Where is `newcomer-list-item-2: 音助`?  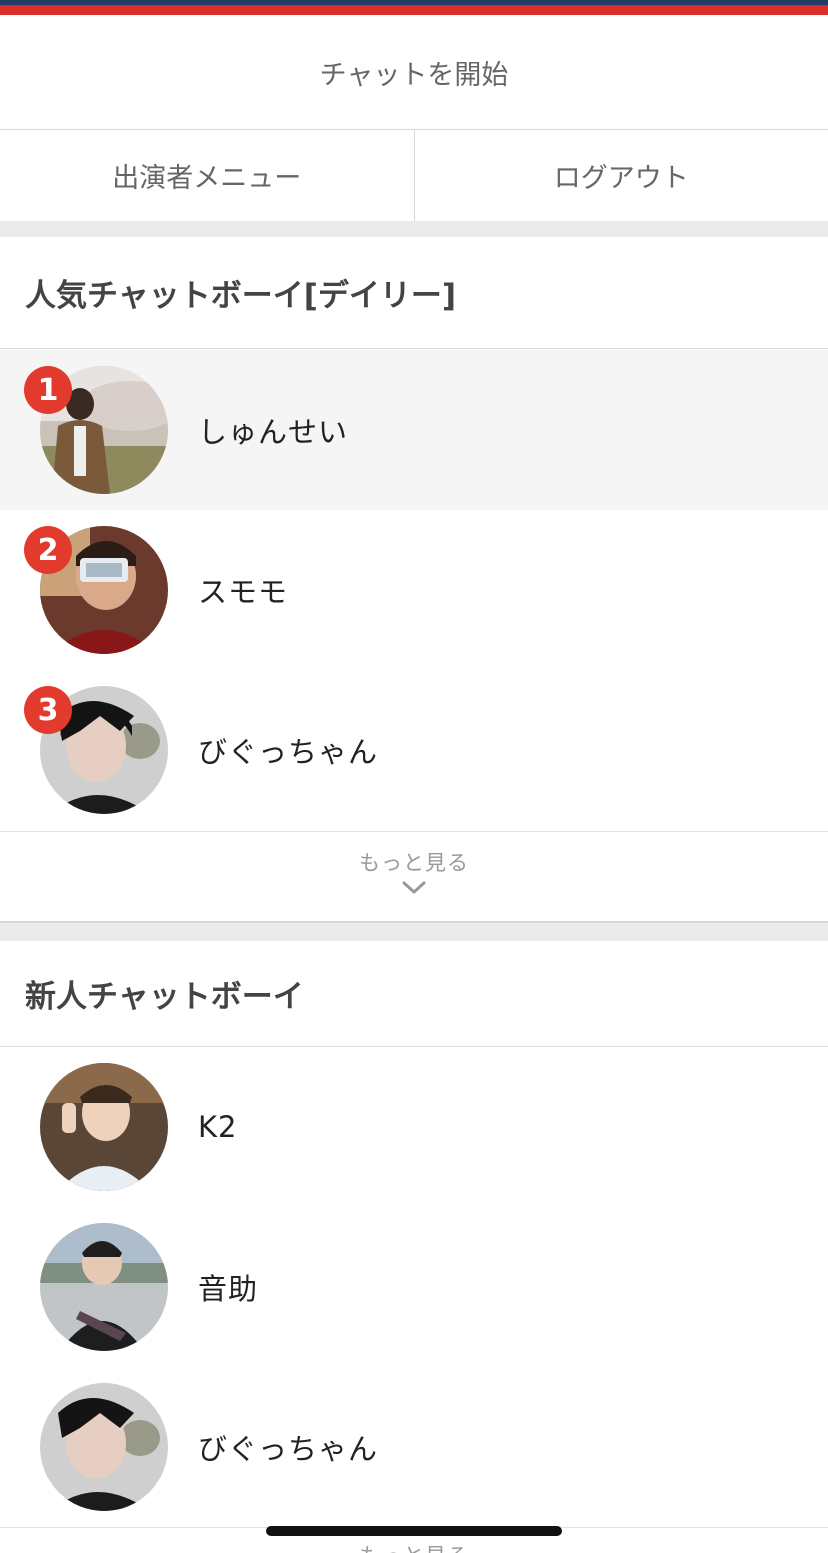
newcomer-list-item-2: 音助 is located at coordinates (414, 1287).